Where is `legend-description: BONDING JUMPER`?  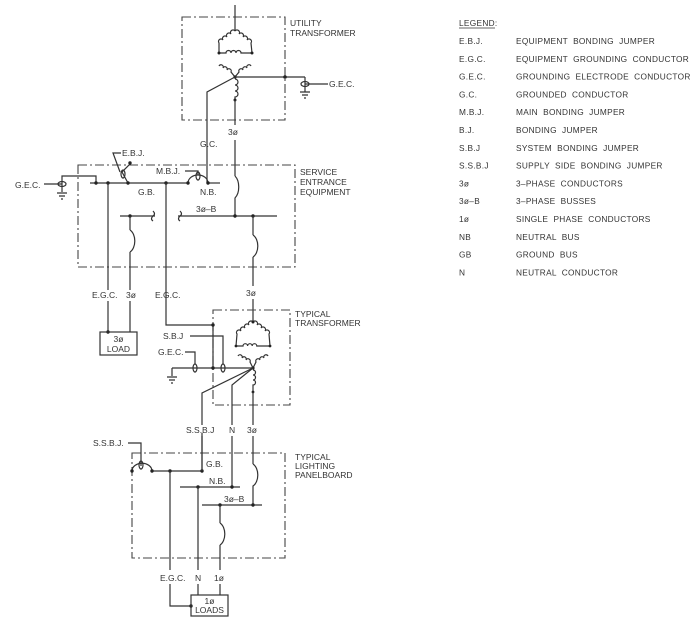
legend-description: BONDING JUMPER is located at coordinates (557, 130).